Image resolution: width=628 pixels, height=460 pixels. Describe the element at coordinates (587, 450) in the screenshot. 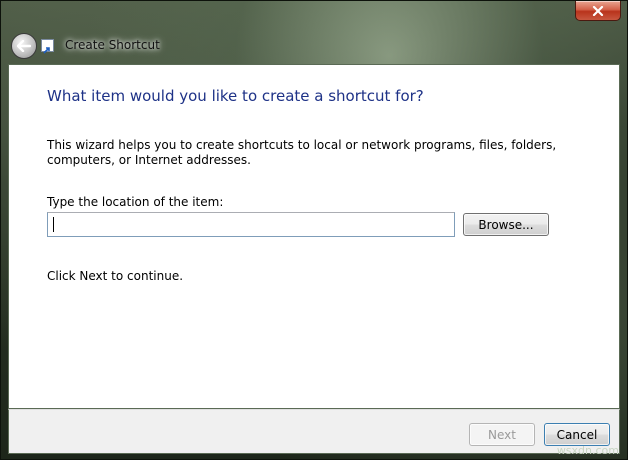

I see `watermark: wsxdn.com` at that location.